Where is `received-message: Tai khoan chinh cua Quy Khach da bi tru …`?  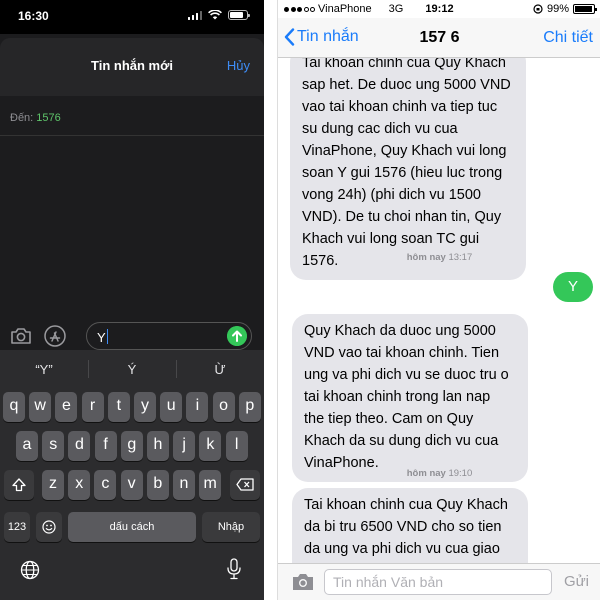
received-message: Tai khoan chinh cua Quy Khach da bi tru … is located at coordinates (410, 525).